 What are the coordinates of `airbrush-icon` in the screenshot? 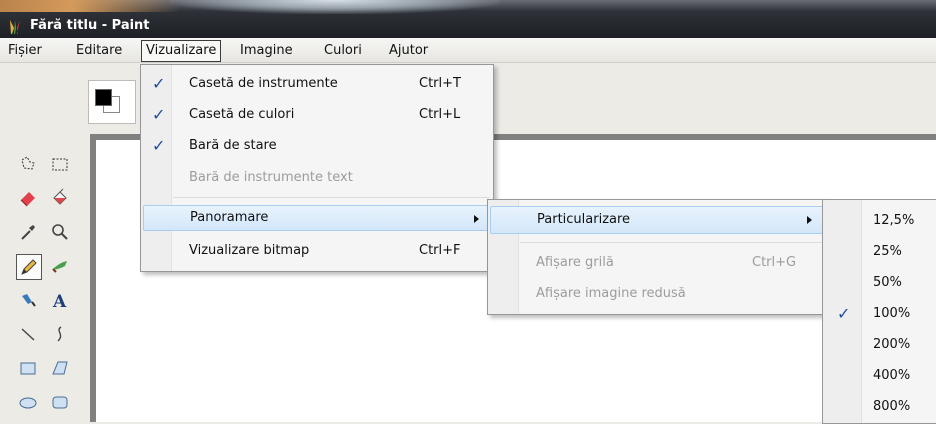 It's located at (29, 300).